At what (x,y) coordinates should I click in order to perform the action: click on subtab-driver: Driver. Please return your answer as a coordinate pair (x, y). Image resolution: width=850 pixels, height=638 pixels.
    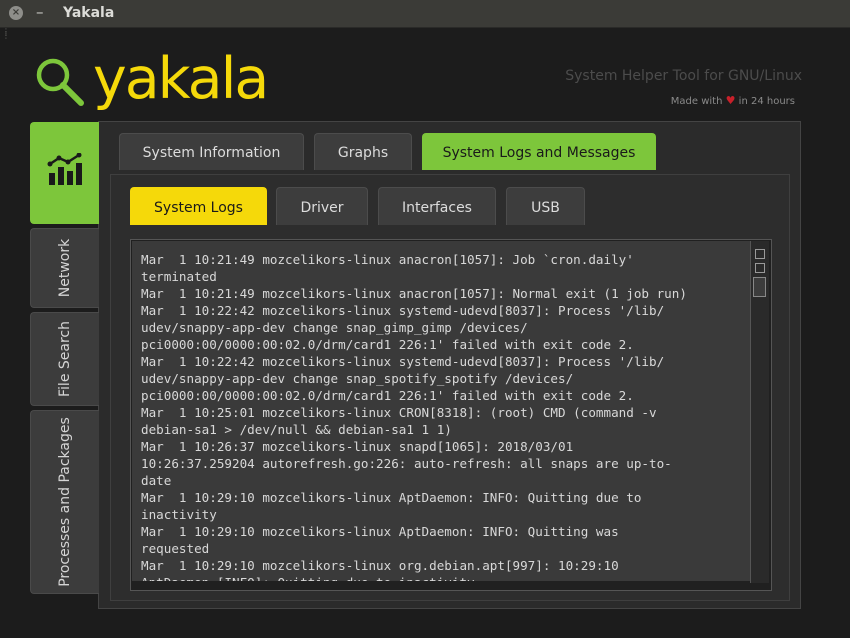
    Looking at the image, I should click on (322, 206).